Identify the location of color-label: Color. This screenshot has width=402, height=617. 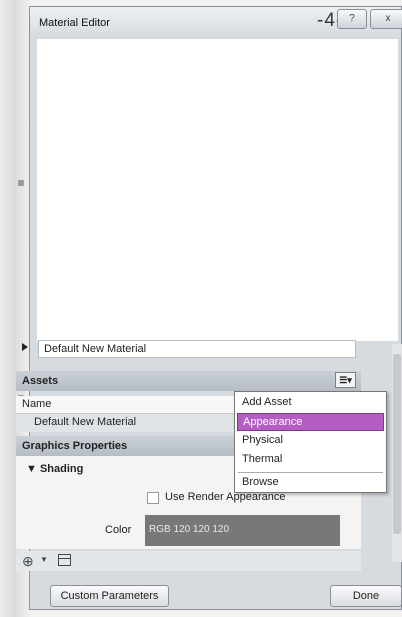
(118, 530).